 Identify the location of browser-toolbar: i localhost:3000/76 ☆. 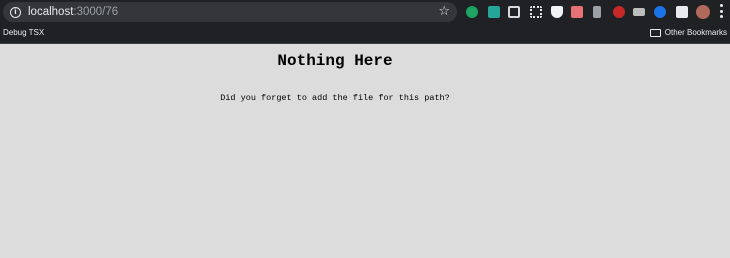
(365, 12).